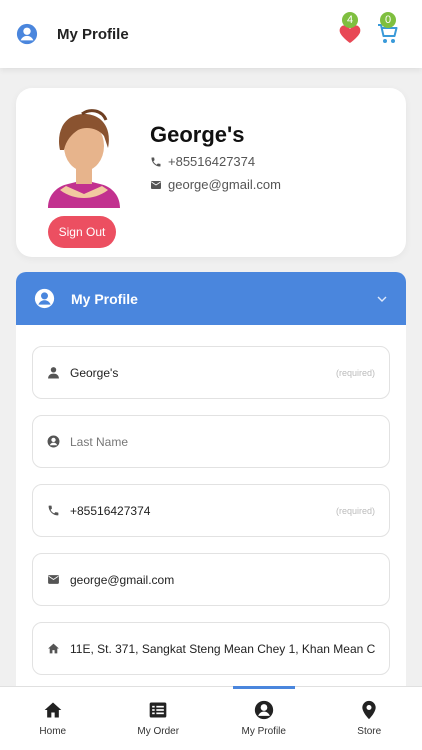 This screenshot has height=750, width=422. Describe the element at coordinates (53, 731) in the screenshot. I see `nav-item-label: Home` at that location.